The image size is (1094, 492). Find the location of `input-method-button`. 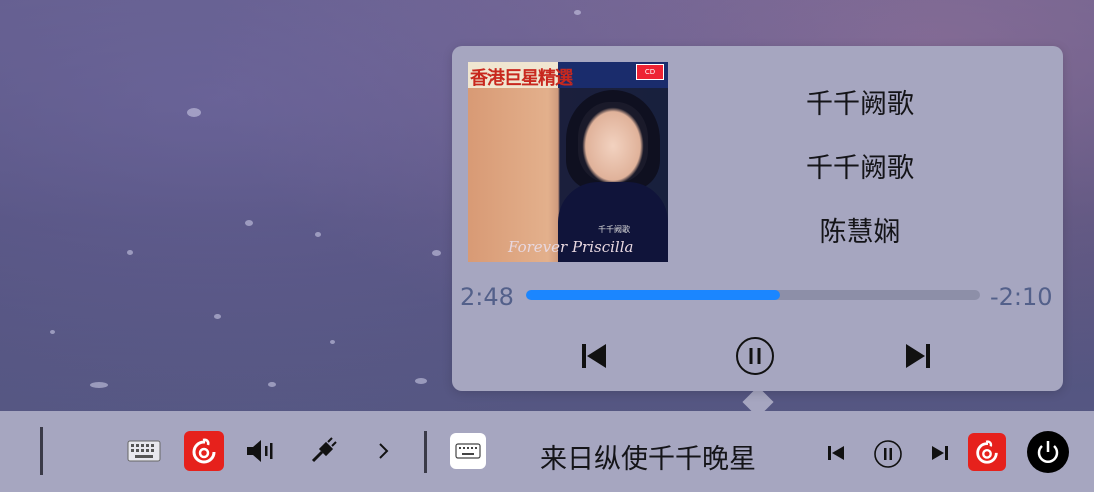

input-method-button is located at coordinates (468, 451).